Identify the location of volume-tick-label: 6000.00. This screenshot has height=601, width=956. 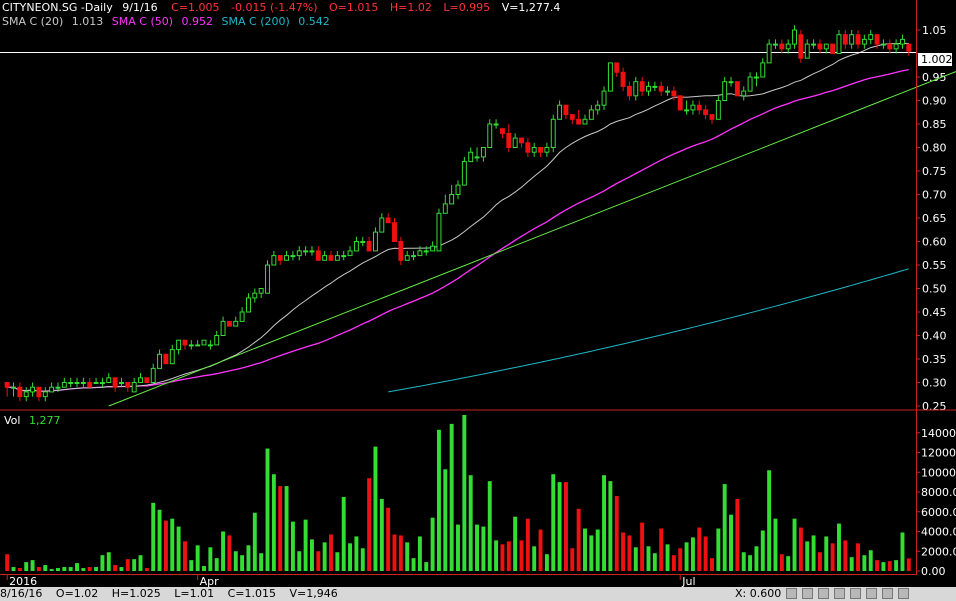
(938, 512).